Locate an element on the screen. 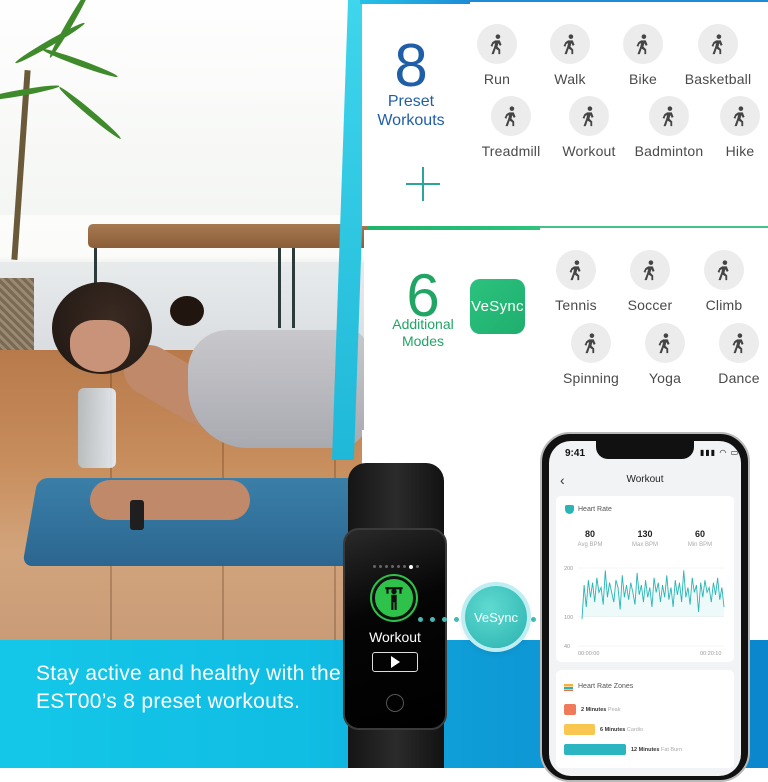 The width and height of the screenshot is (768, 782). zone-row: 12 Minutes Fat Burn is located at coordinates (623, 749).